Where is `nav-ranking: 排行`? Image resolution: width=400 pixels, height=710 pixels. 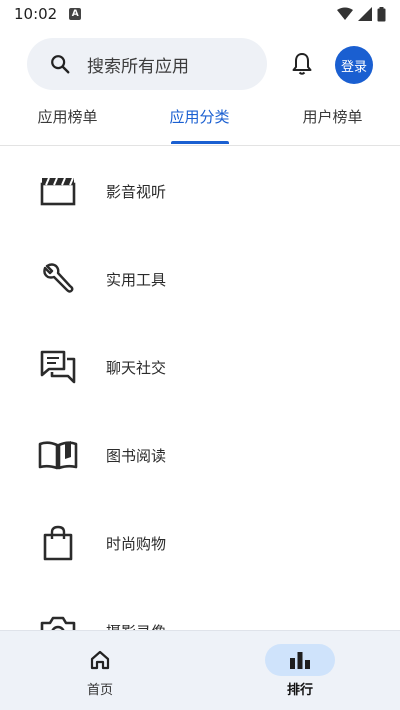 nav-ranking: 排行 is located at coordinates (300, 670).